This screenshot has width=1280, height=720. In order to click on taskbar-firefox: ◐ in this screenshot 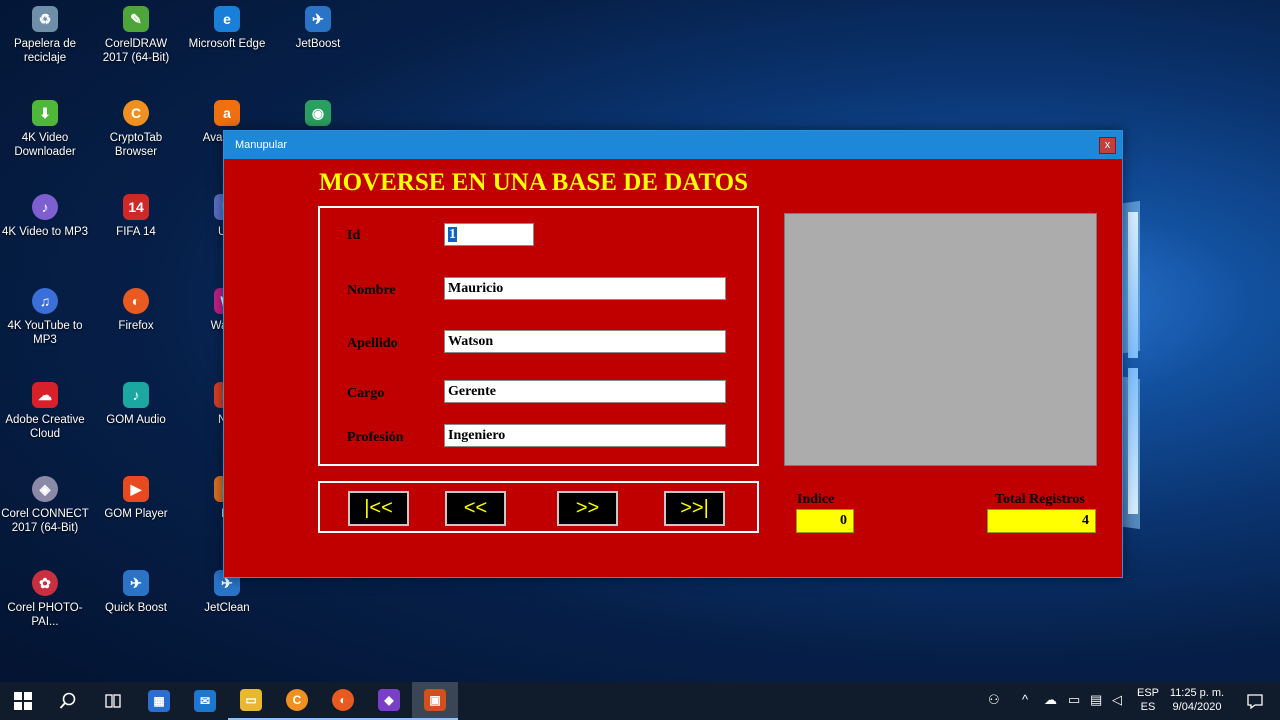, I will do `click(343, 701)`.